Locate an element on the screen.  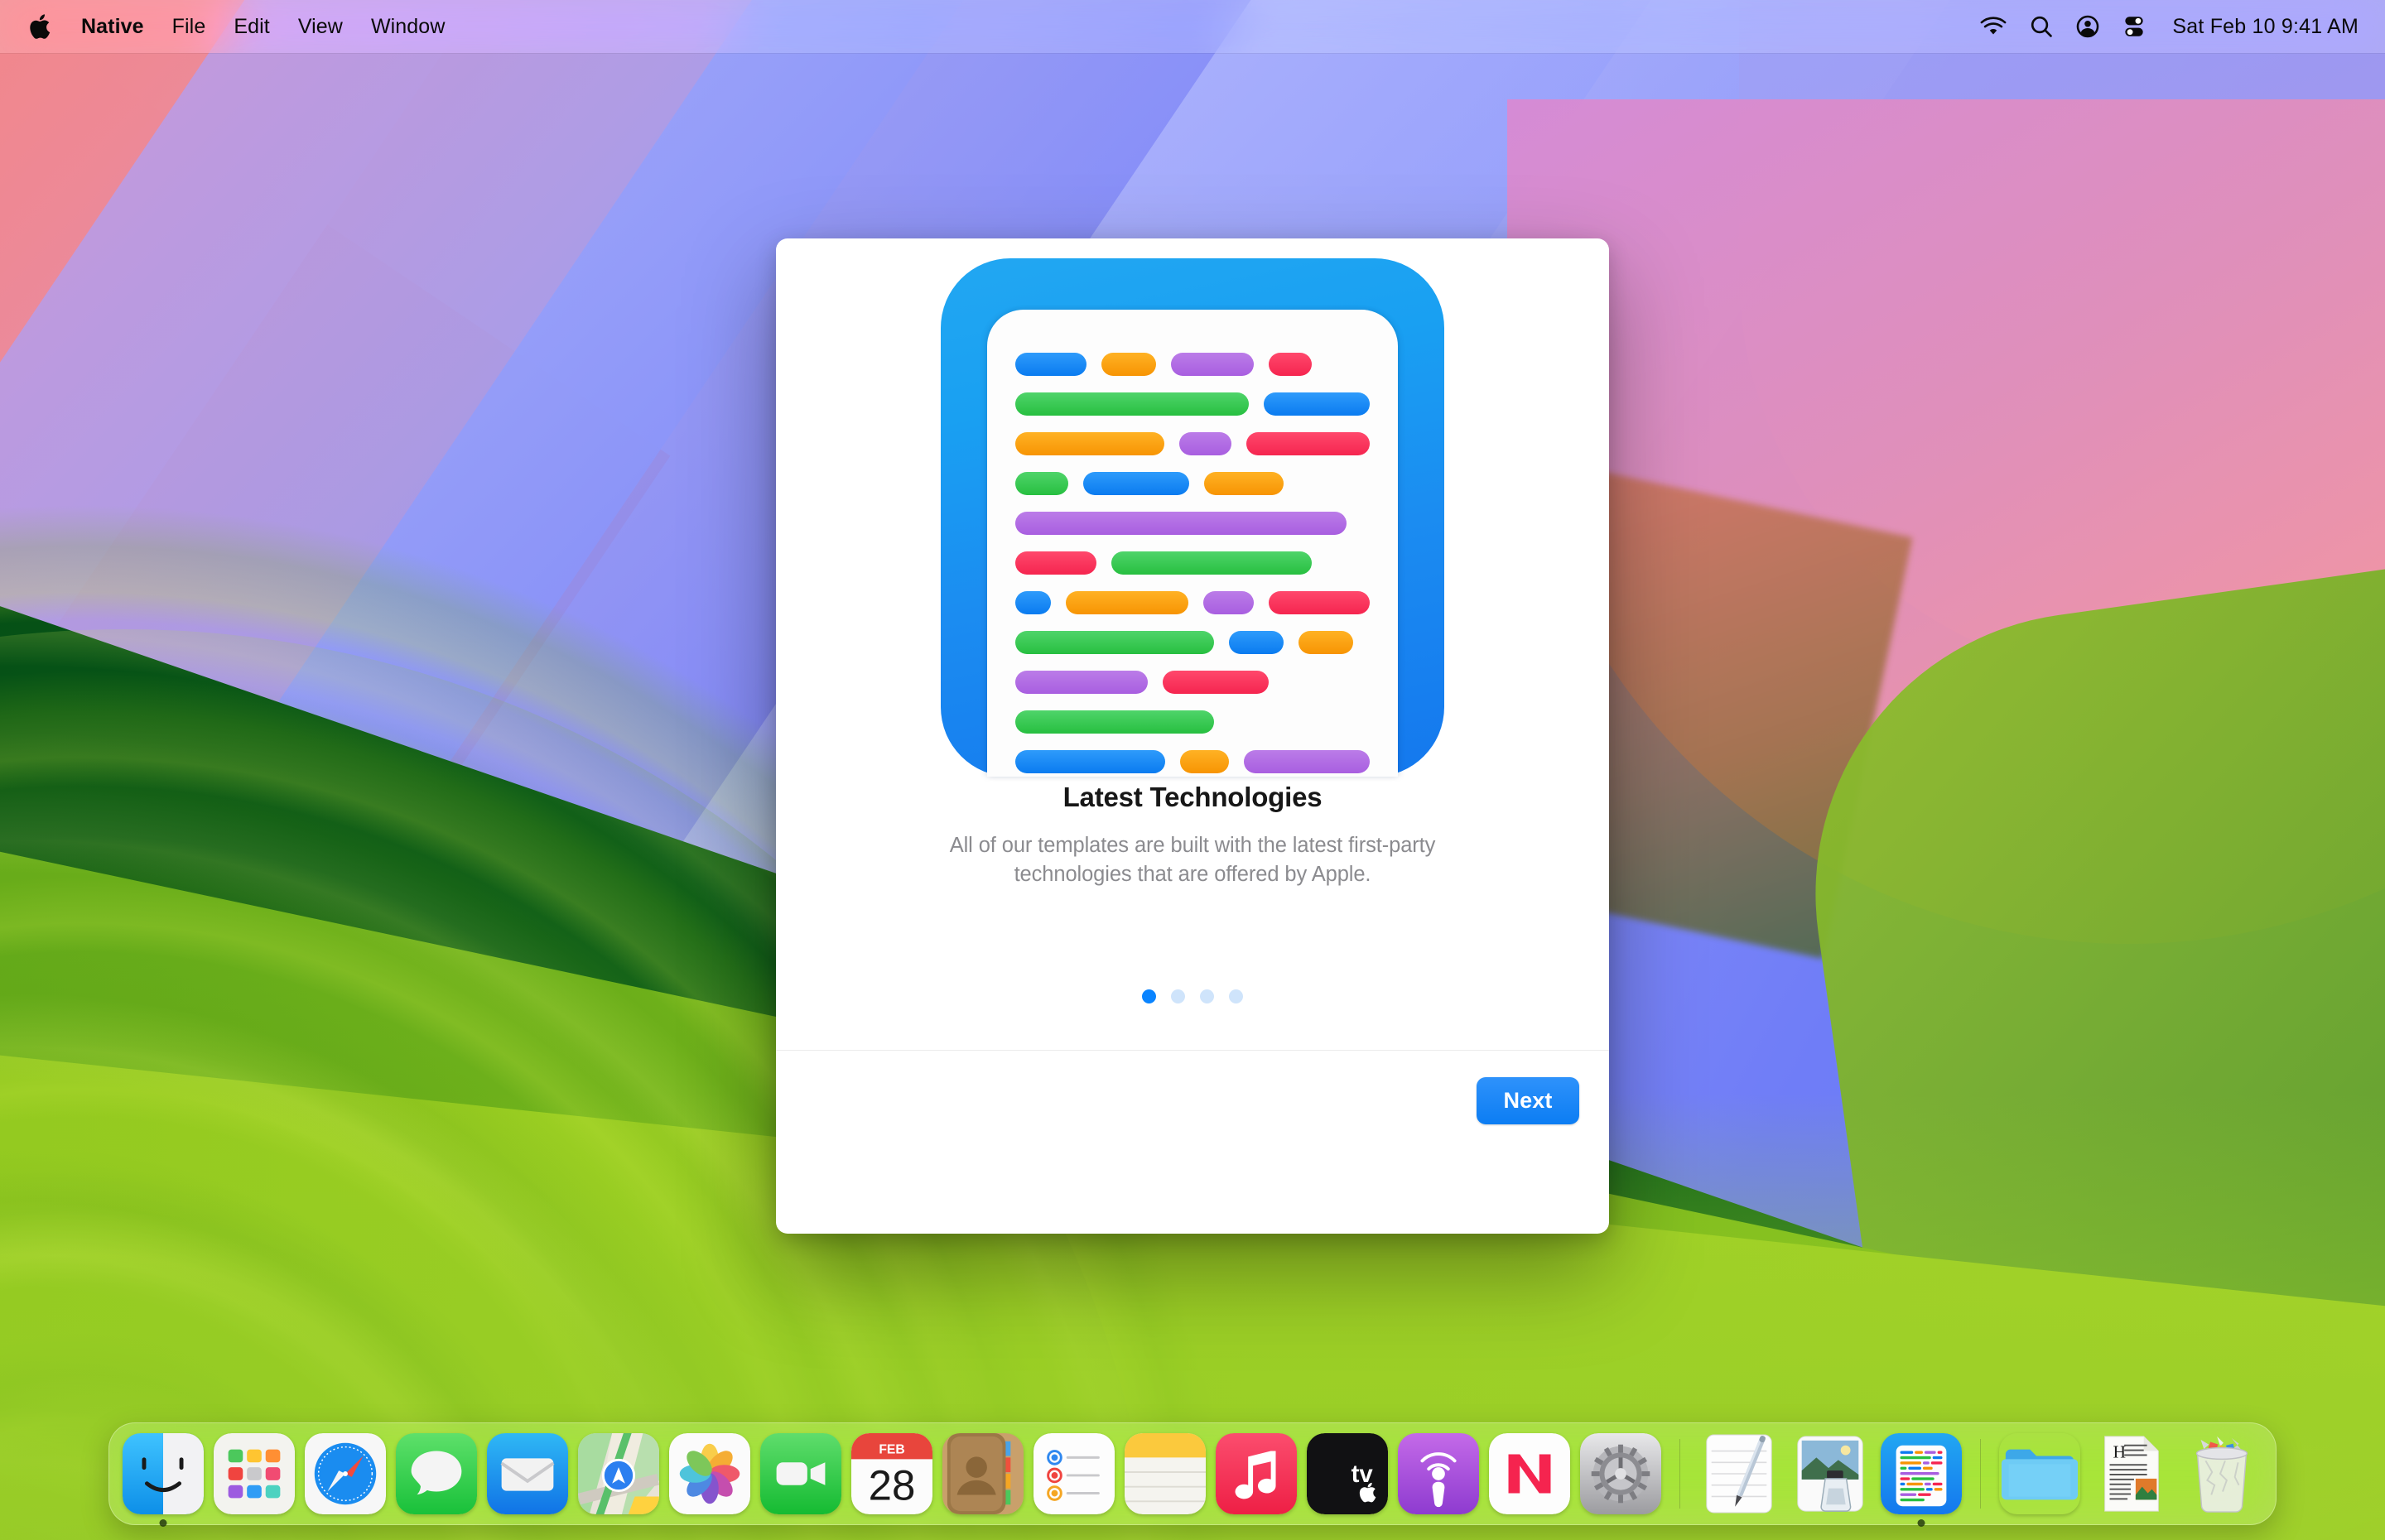
next-button: Next is located at coordinates (1528, 1100).